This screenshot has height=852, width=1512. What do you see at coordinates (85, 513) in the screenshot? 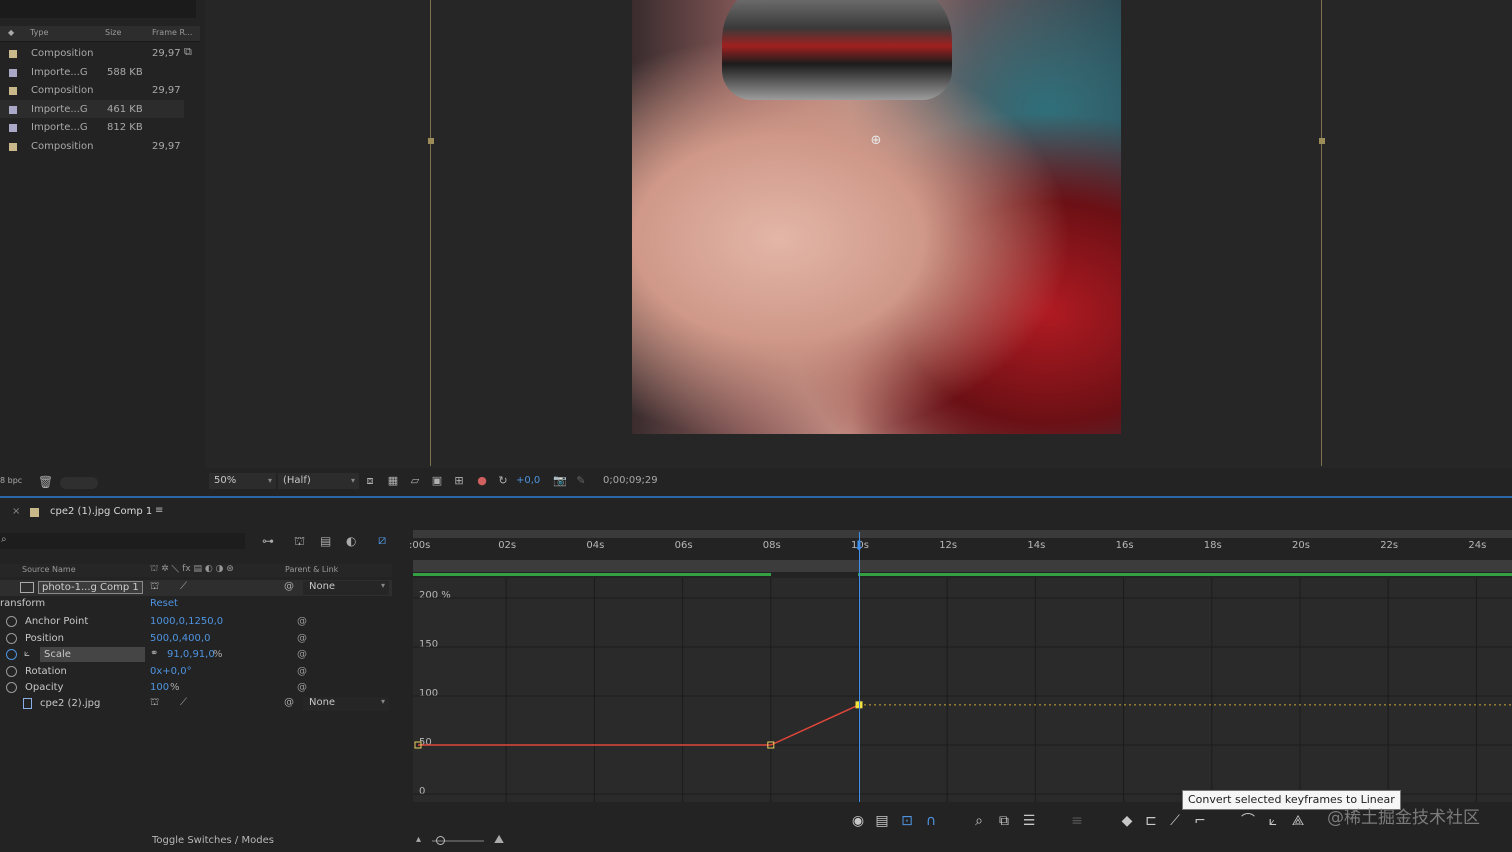
I see `timeline-tab: × cpe2 (1).jpg Comp 1 ≡` at bounding box center [85, 513].